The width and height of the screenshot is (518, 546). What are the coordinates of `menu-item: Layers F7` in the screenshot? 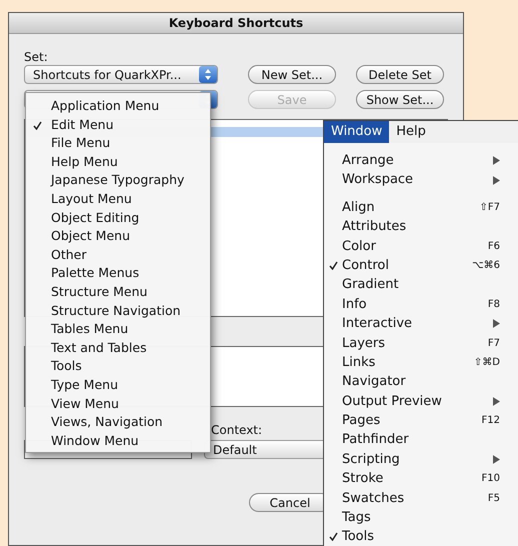 It's located at (421, 343).